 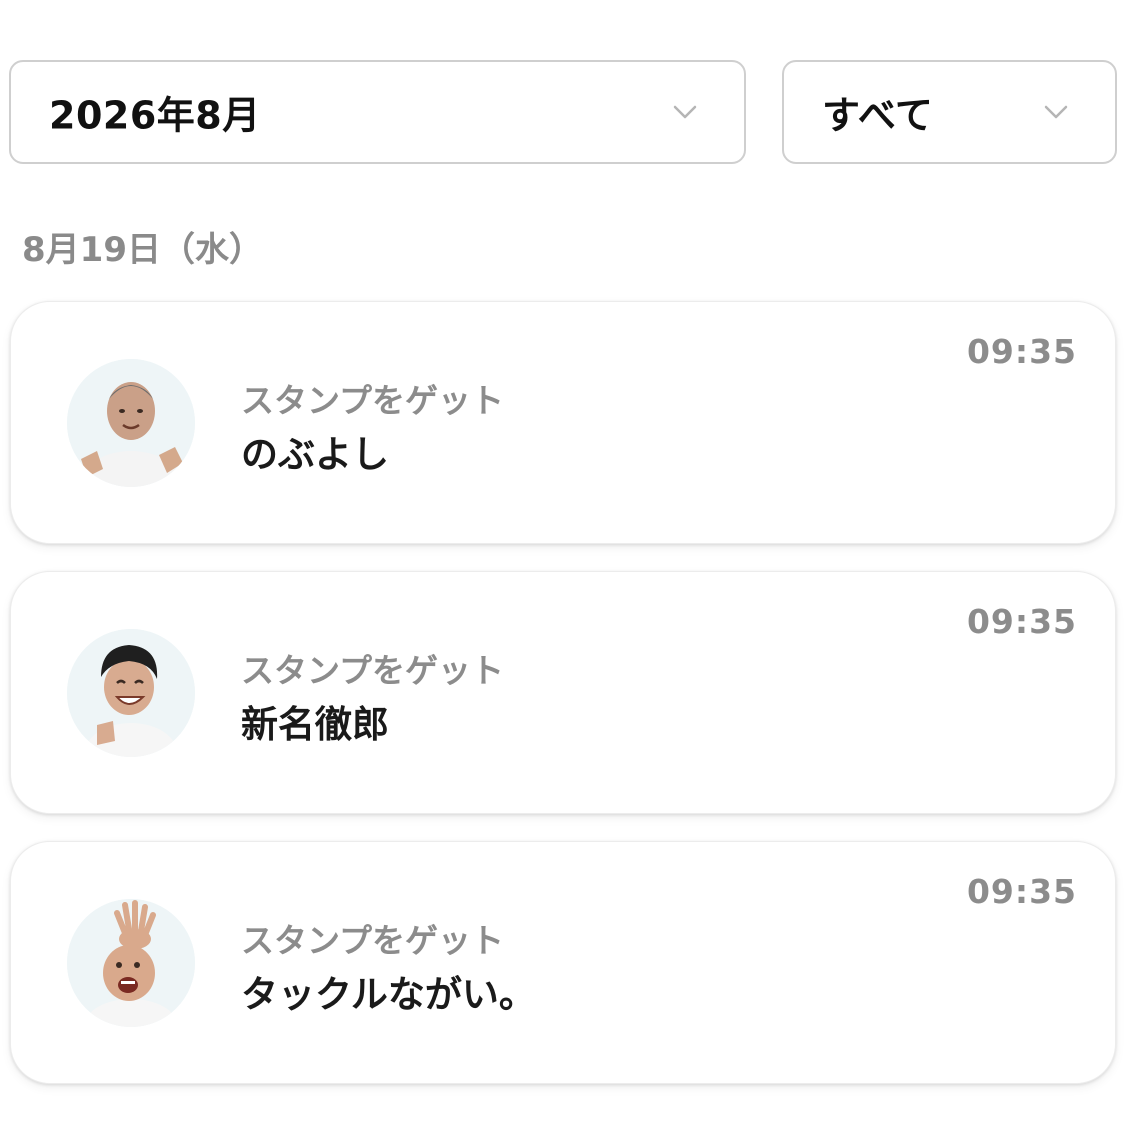 I want to click on history-card-name: タックルながい。, so click(x=388, y=994).